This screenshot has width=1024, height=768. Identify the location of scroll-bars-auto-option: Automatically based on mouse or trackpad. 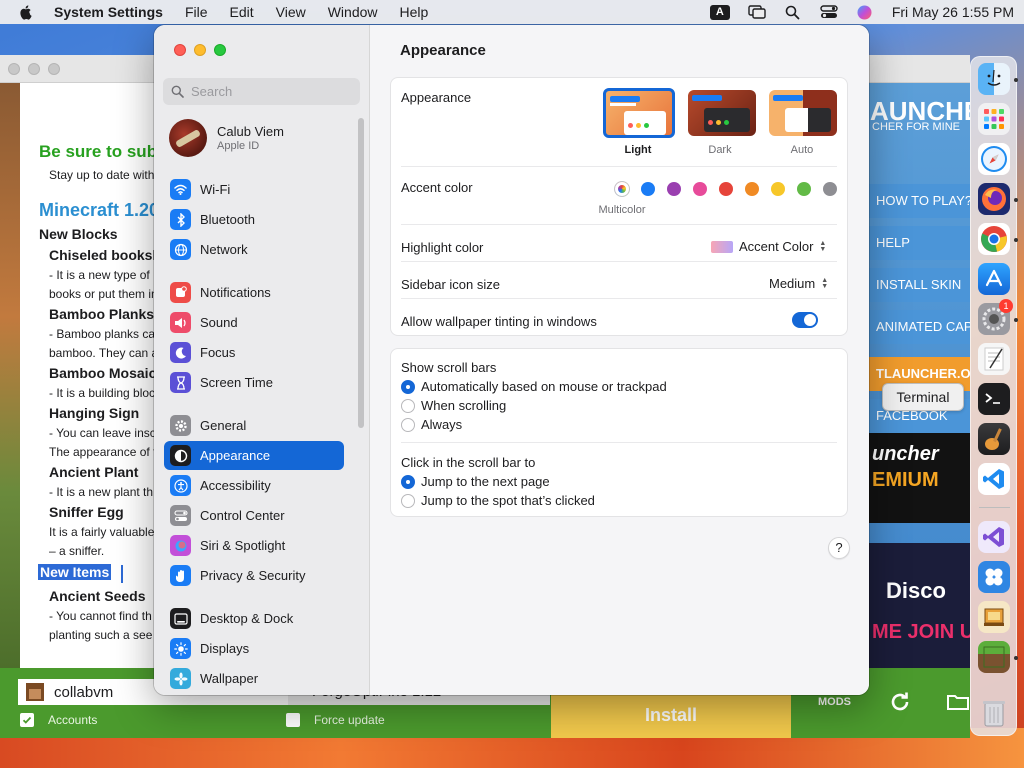
(534, 386).